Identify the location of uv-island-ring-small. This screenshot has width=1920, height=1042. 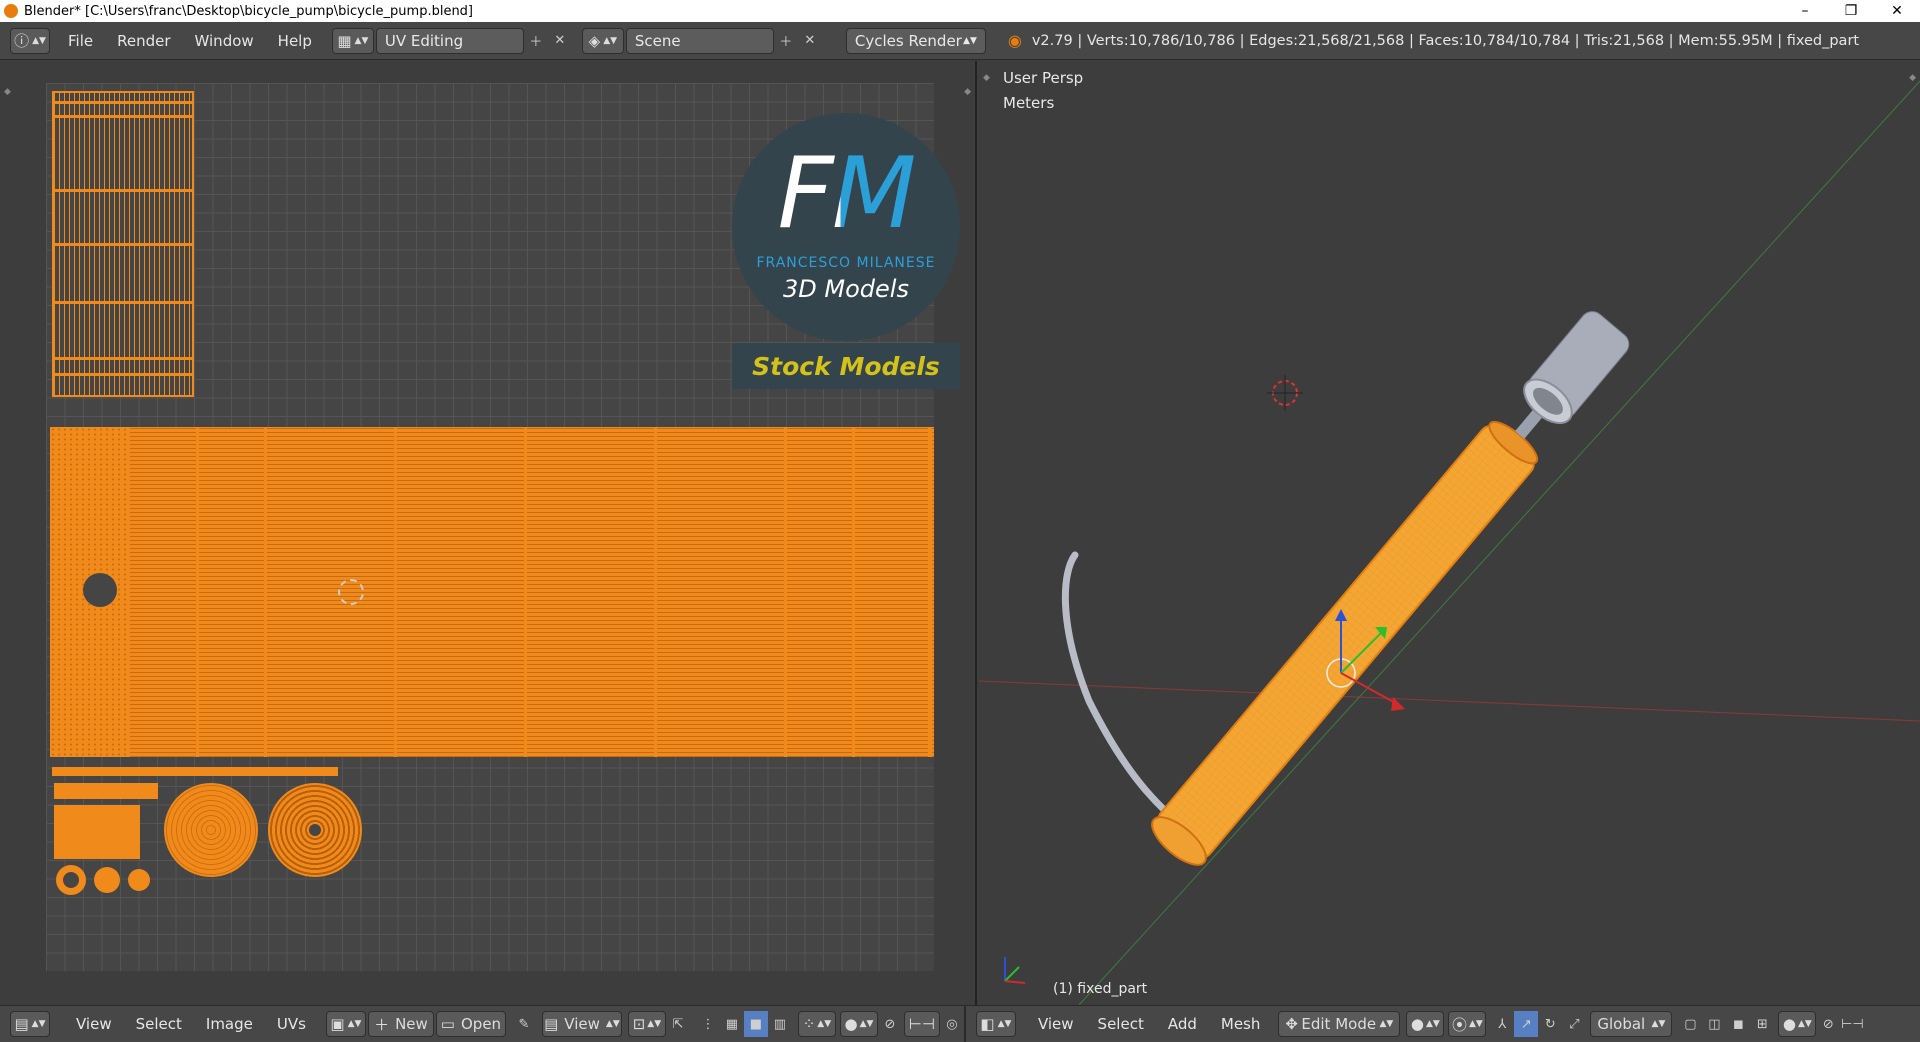
(71, 880).